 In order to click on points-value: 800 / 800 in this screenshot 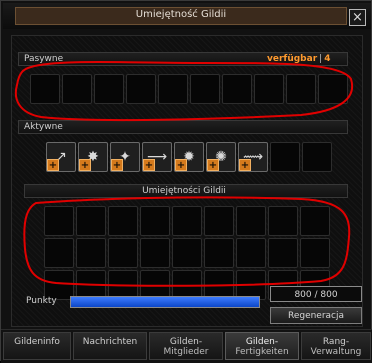, I will do `click(316, 294)`.